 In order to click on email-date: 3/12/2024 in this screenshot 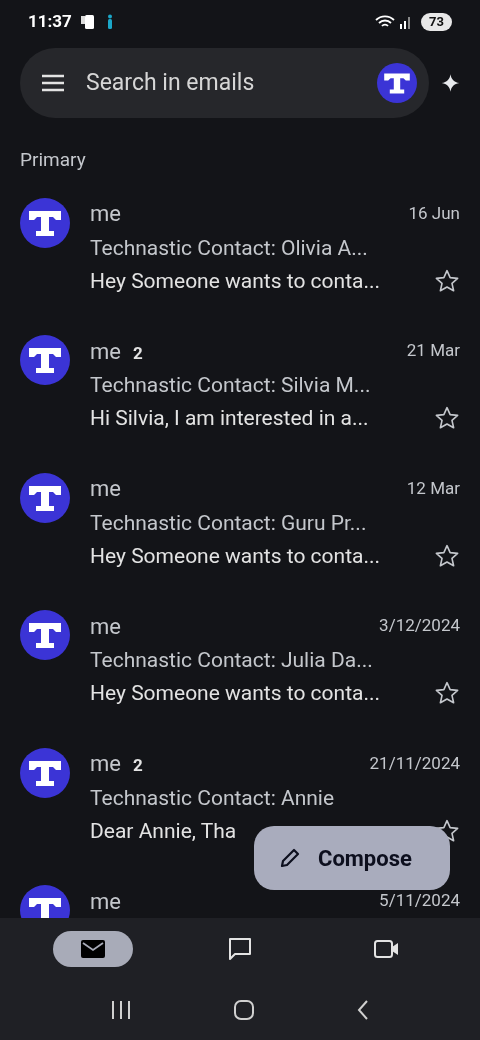, I will do `click(419, 626)`.